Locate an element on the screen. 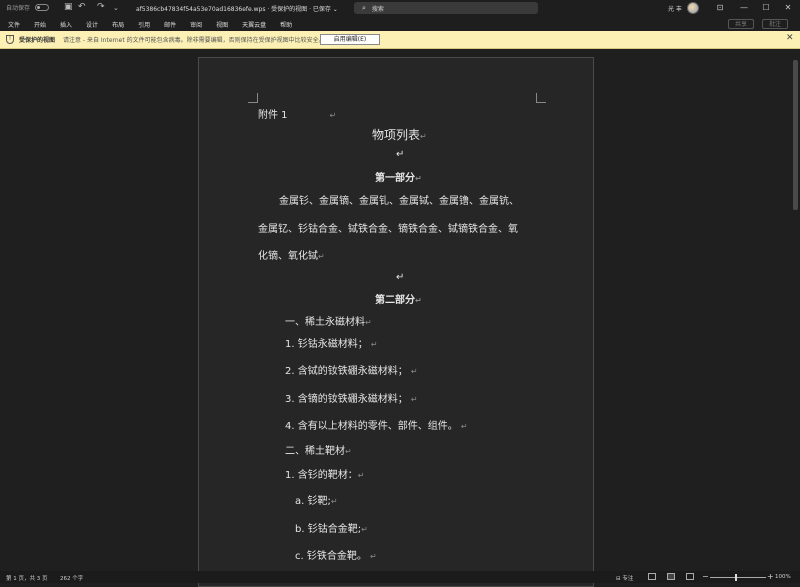 The height and width of the screenshot is (587, 800). sub-list-item: b. 钐钴合金靶;↵ is located at coordinates (331, 529).